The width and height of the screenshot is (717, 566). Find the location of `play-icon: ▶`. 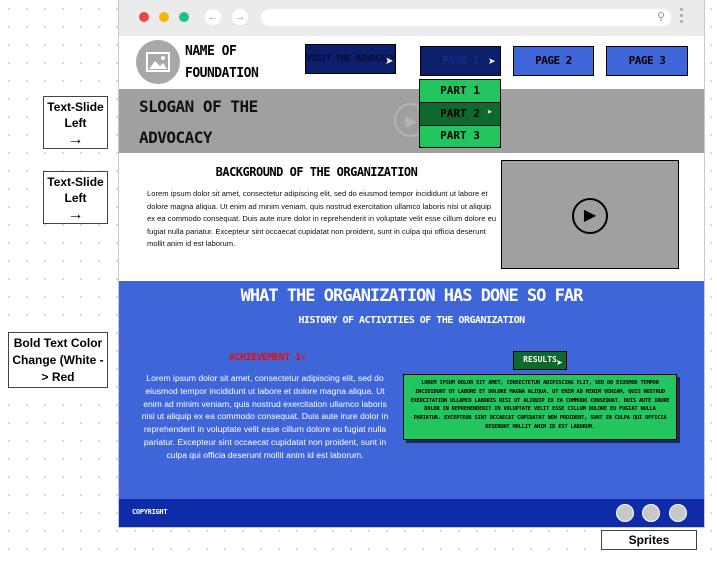

play-icon: ▶ is located at coordinates (590, 216).